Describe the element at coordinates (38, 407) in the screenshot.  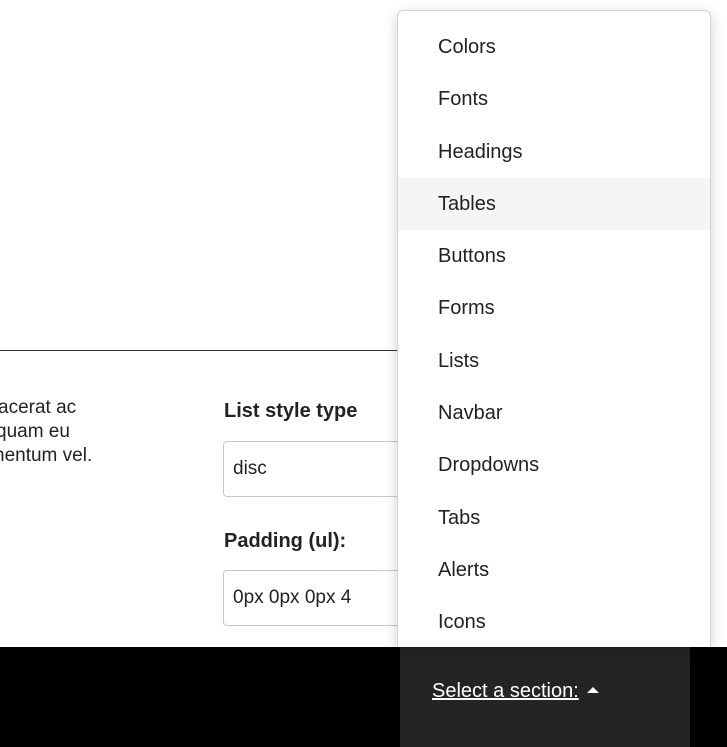
I see `paragraph-line: acerat ac` at that location.